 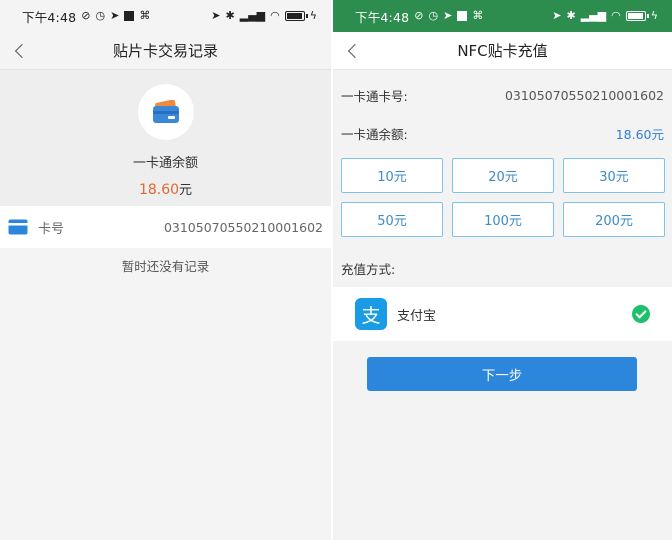 What do you see at coordinates (186, 190) in the screenshot?
I see `balance-unit: 元` at bounding box center [186, 190].